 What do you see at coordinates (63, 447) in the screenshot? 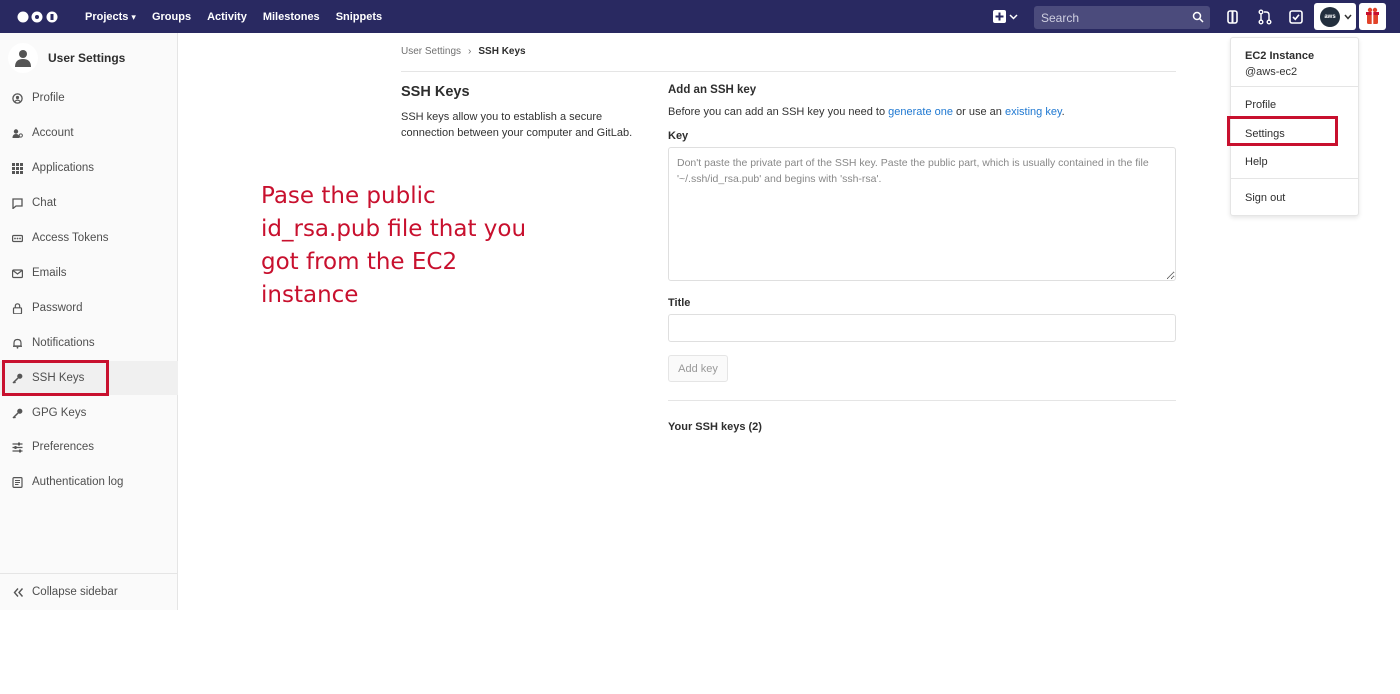
I see `sidebar-item-label: Preferences` at bounding box center [63, 447].